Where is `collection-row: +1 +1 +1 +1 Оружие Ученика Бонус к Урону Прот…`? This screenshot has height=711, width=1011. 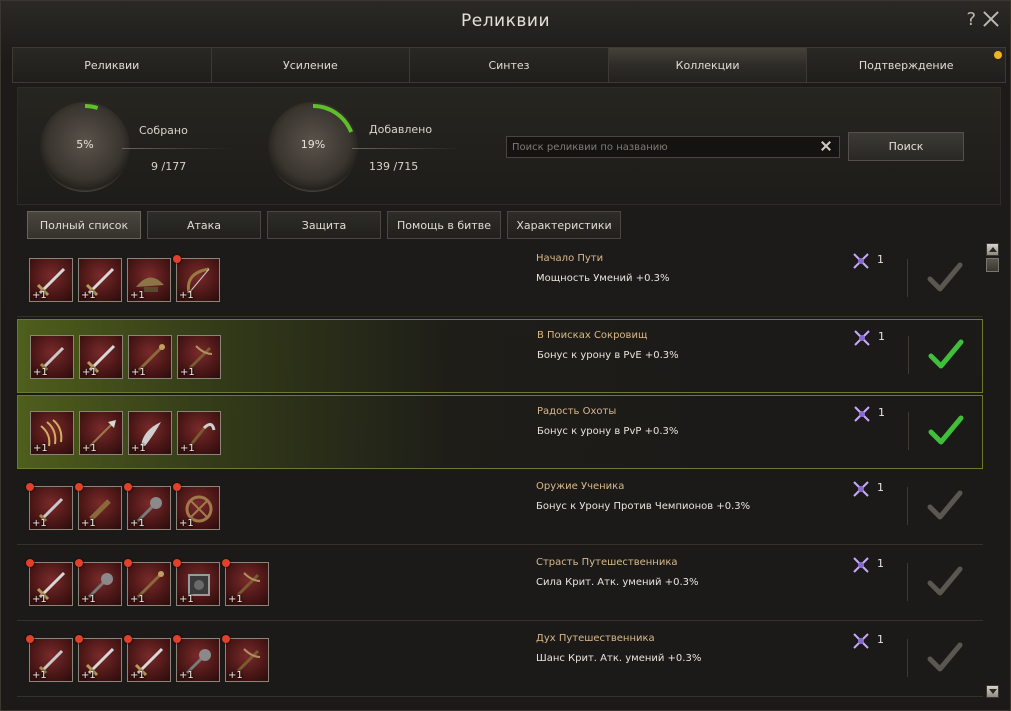 collection-row: +1 +1 +1 +1 Оружие Ученика Бонус к Урону Прот… is located at coordinates (500, 508).